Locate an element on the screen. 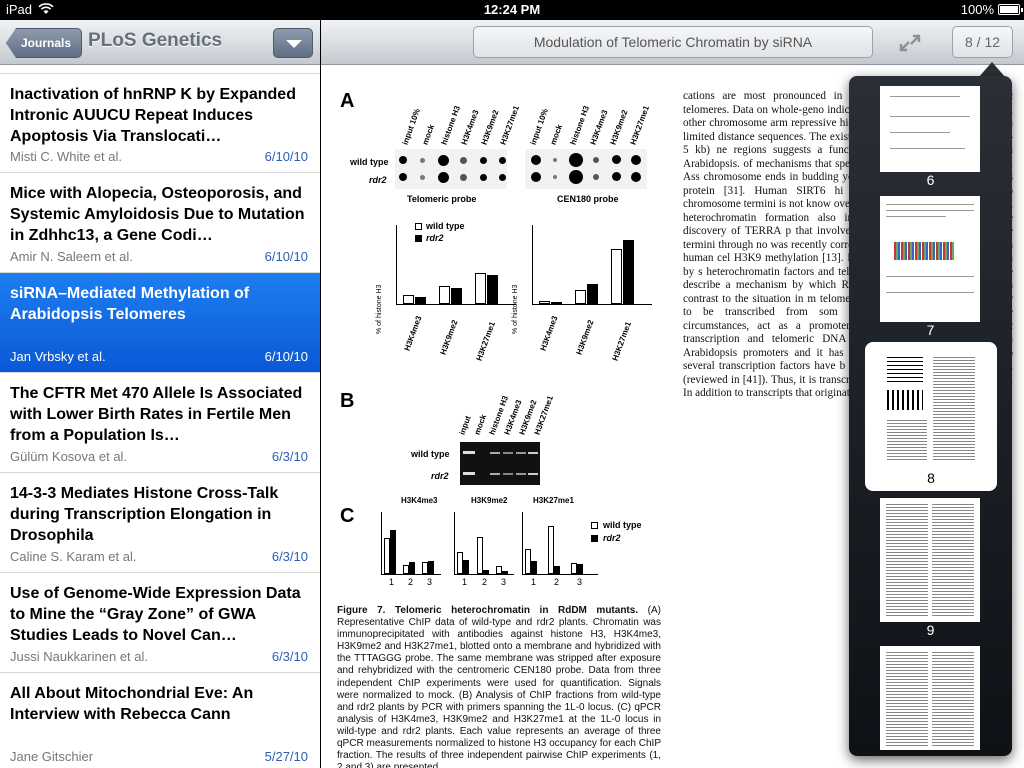 The image size is (1024, 768). journal-title: PLoS Genetics is located at coordinates (155, 40).